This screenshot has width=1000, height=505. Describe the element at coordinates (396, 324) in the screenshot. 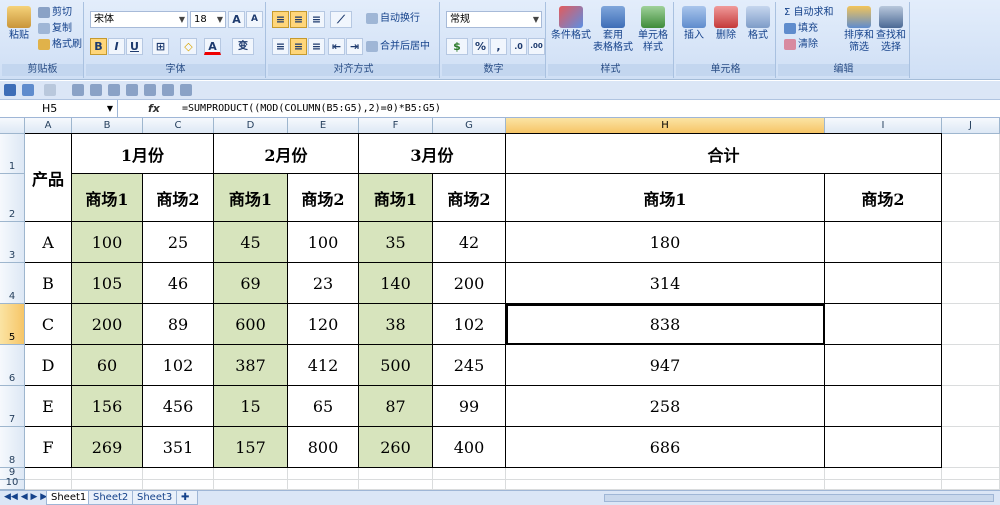

I see `value-cell: 38` at that location.